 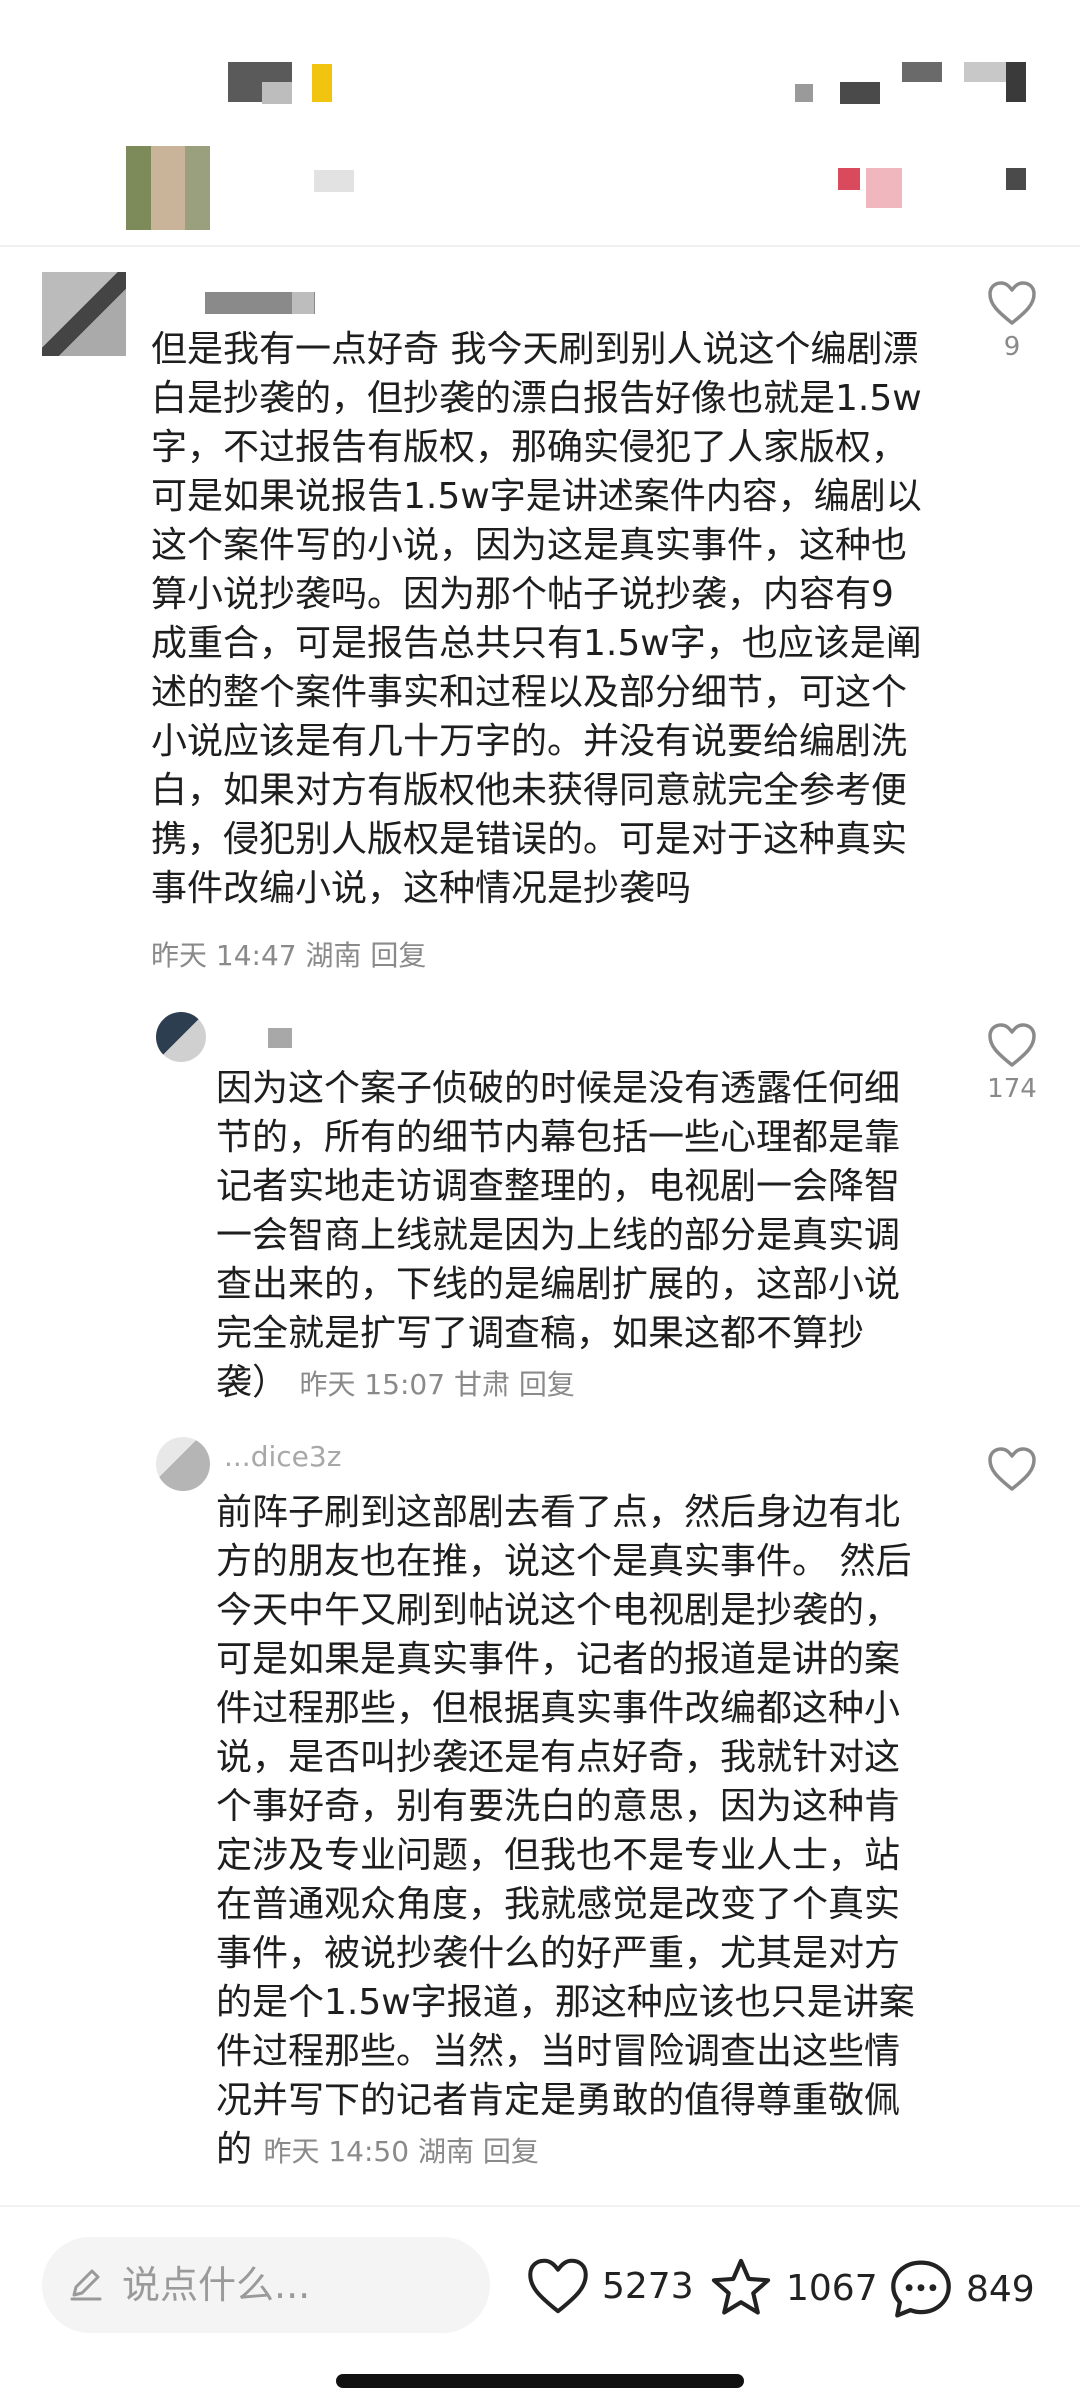 What do you see at coordinates (86, 2285) in the screenshot?
I see `pen-icon` at bounding box center [86, 2285].